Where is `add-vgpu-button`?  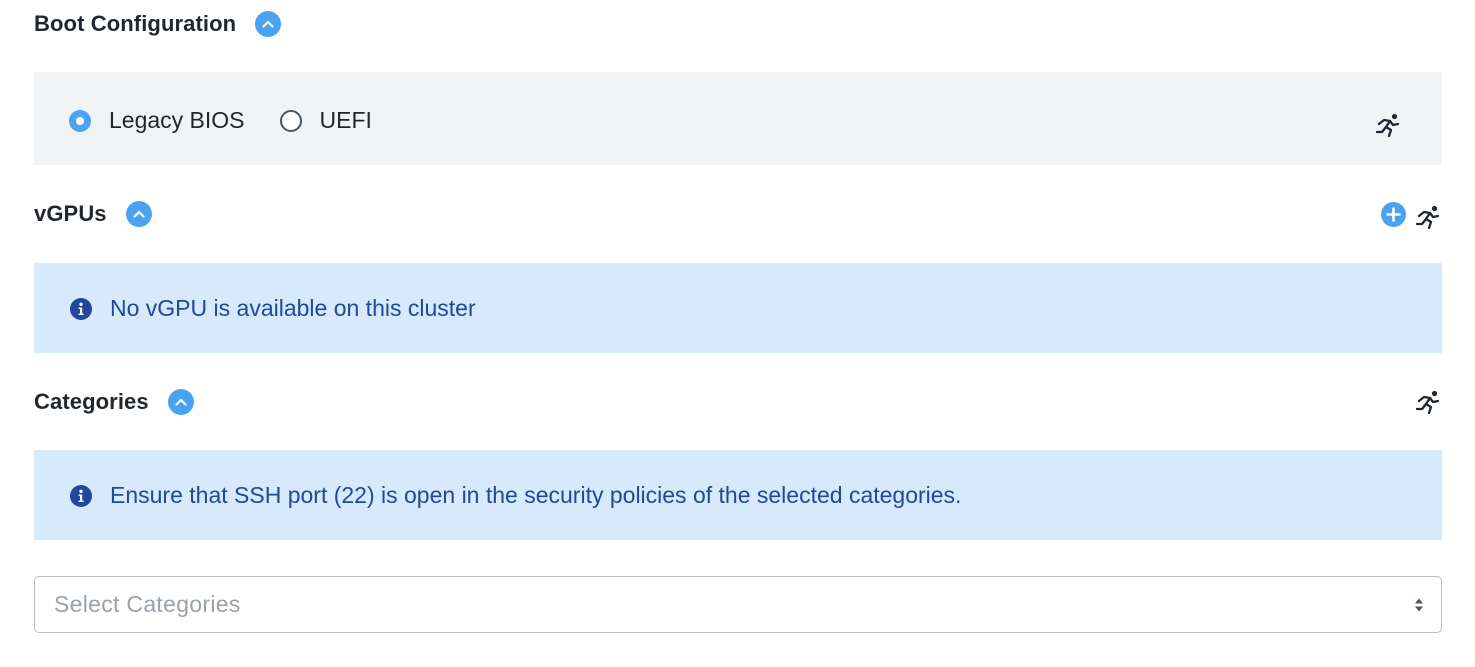 add-vgpu-button is located at coordinates (1393, 214).